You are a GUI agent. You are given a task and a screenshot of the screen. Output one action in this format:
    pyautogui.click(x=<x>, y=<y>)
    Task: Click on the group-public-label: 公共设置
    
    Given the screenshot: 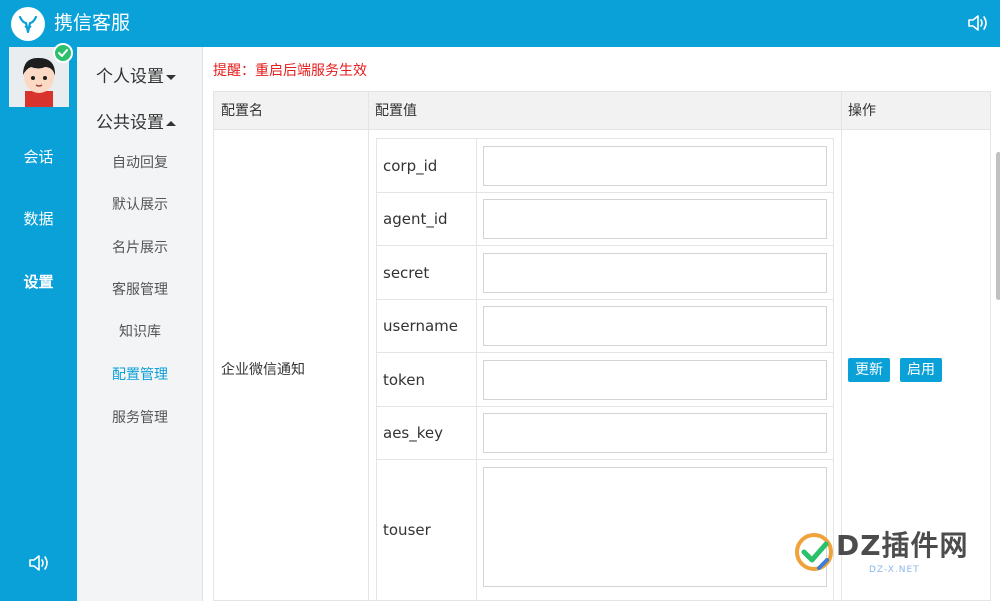 What is the action you would take?
    pyautogui.click(x=130, y=123)
    